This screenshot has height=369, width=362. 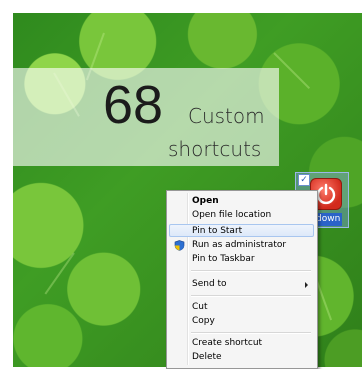 I want to click on menu-item-send-to: Send to, so click(x=241, y=284).